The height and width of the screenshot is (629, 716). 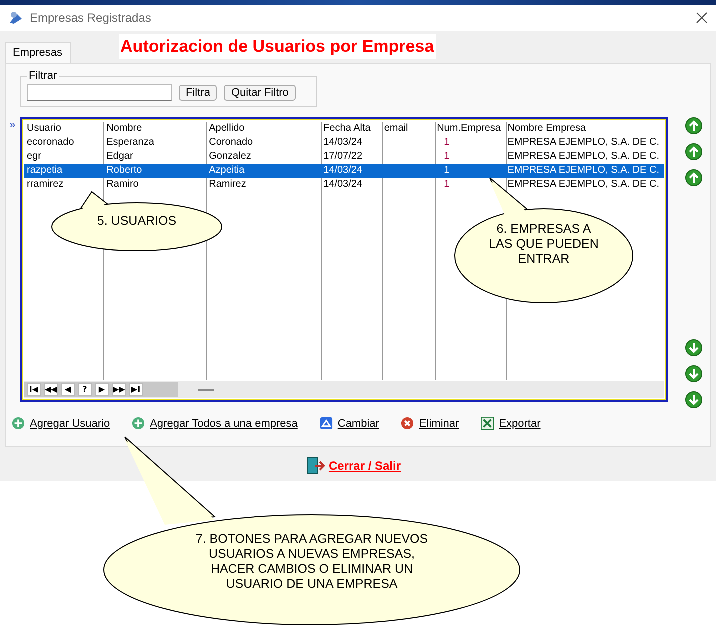 I want to click on table-cell: Azpeitia, so click(x=227, y=170).